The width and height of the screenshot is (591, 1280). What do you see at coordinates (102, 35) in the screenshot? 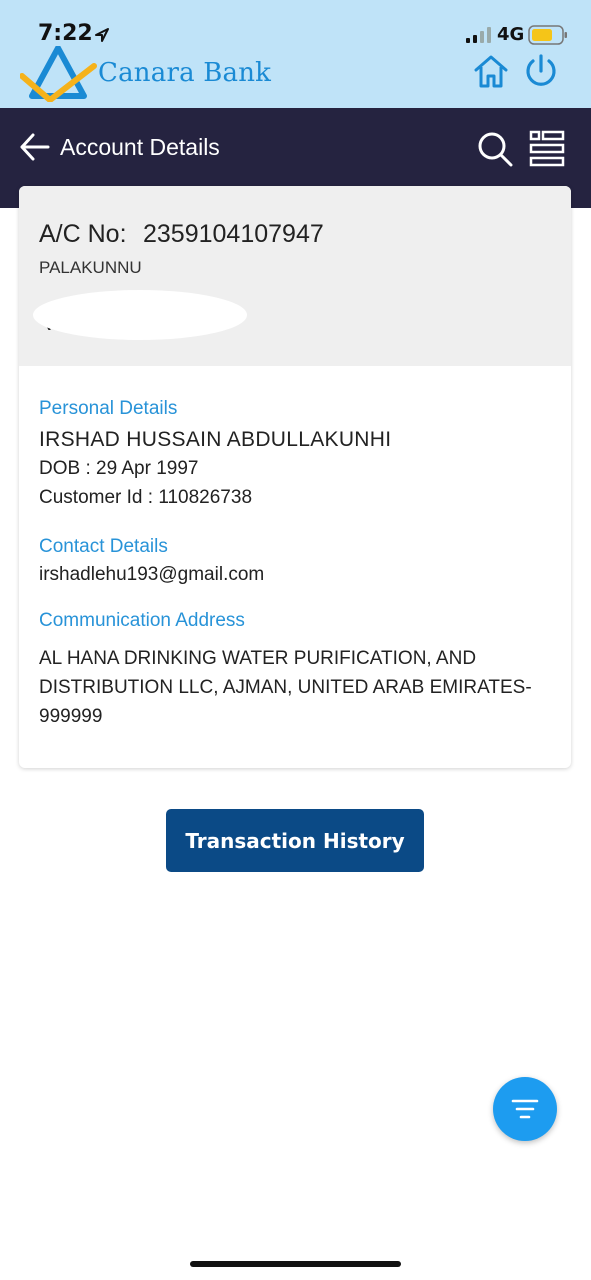
I see `location-arrow-icon` at bounding box center [102, 35].